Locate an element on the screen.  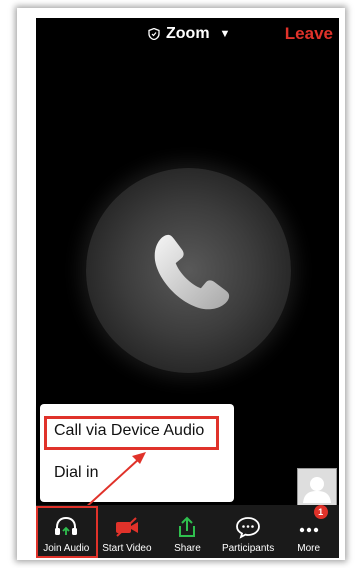
participants-button: Participants is located at coordinates (248, 531).